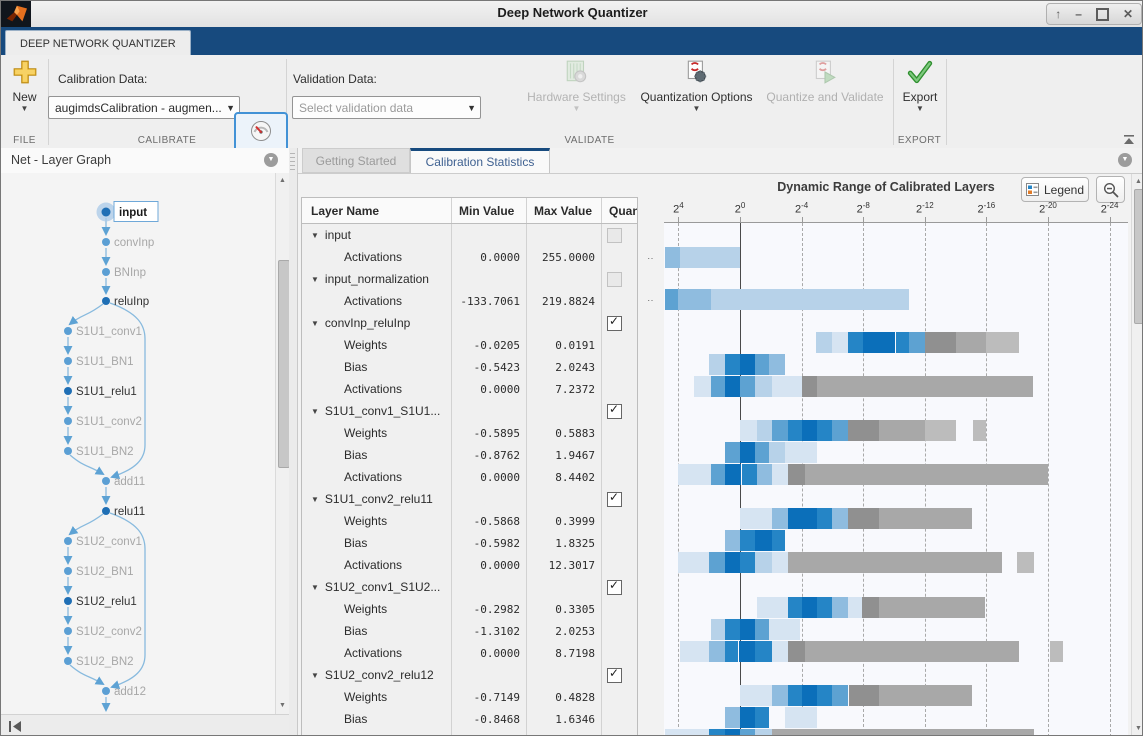 Image resolution: width=1143 pixels, height=736 pixels. I want to click on dynamic-range-bar-S1U2_conv1_S1U2_relu1-activations, so click(896, 651).